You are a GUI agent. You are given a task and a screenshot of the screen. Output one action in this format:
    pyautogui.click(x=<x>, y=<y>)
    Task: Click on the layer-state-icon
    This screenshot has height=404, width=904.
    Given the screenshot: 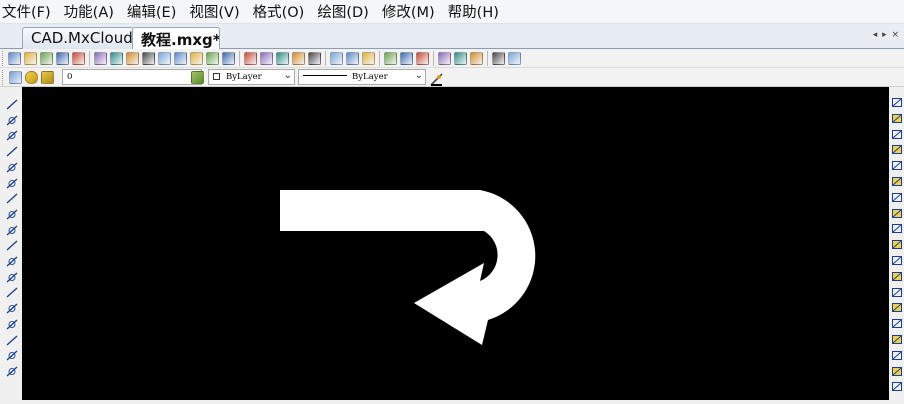 What is the action you would take?
    pyautogui.click(x=31, y=77)
    